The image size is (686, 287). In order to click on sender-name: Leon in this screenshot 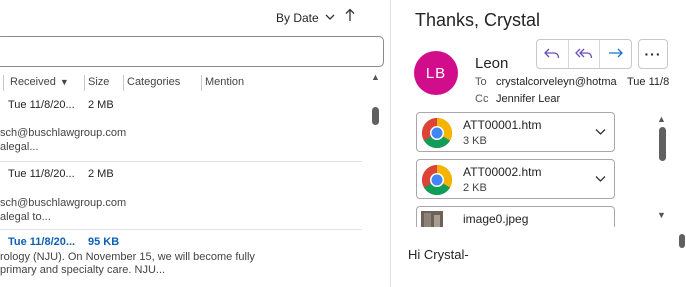, I will do `click(491, 63)`.